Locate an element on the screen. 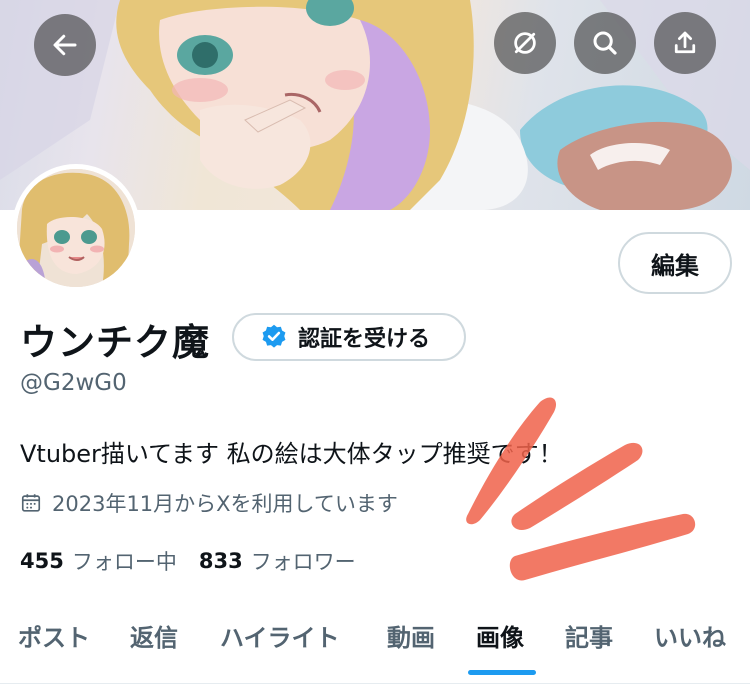 This screenshot has height=684, width=750. tab-highlights: ハイライト is located at coordinates (280, 635).